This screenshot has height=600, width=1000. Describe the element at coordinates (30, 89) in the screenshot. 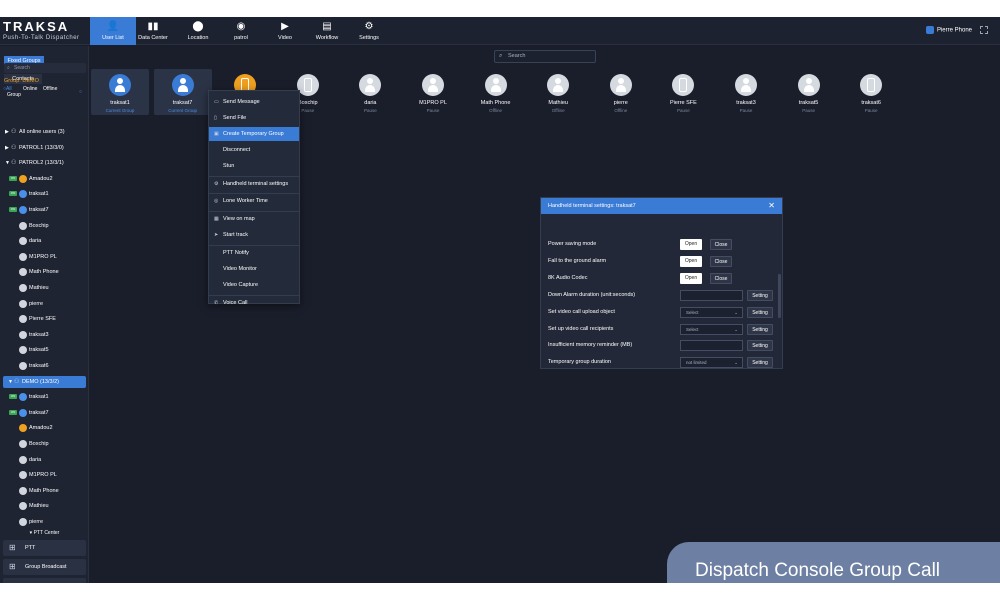

I see `filter-online: Online` at that location.